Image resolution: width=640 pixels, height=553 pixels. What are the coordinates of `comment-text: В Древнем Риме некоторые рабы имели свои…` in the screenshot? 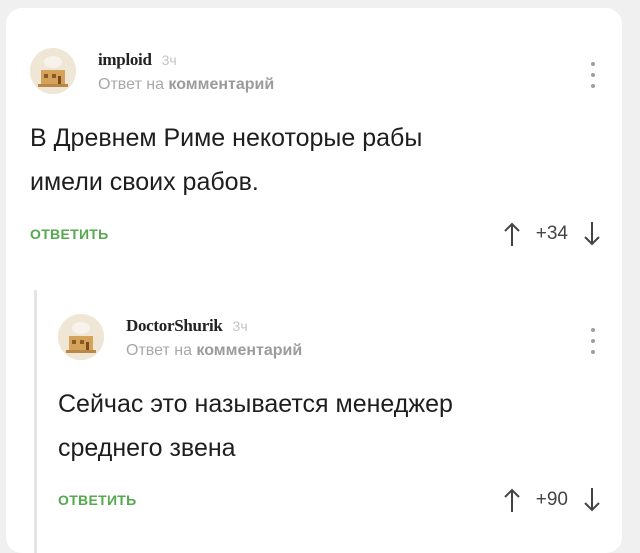 It's located at (317, 160).